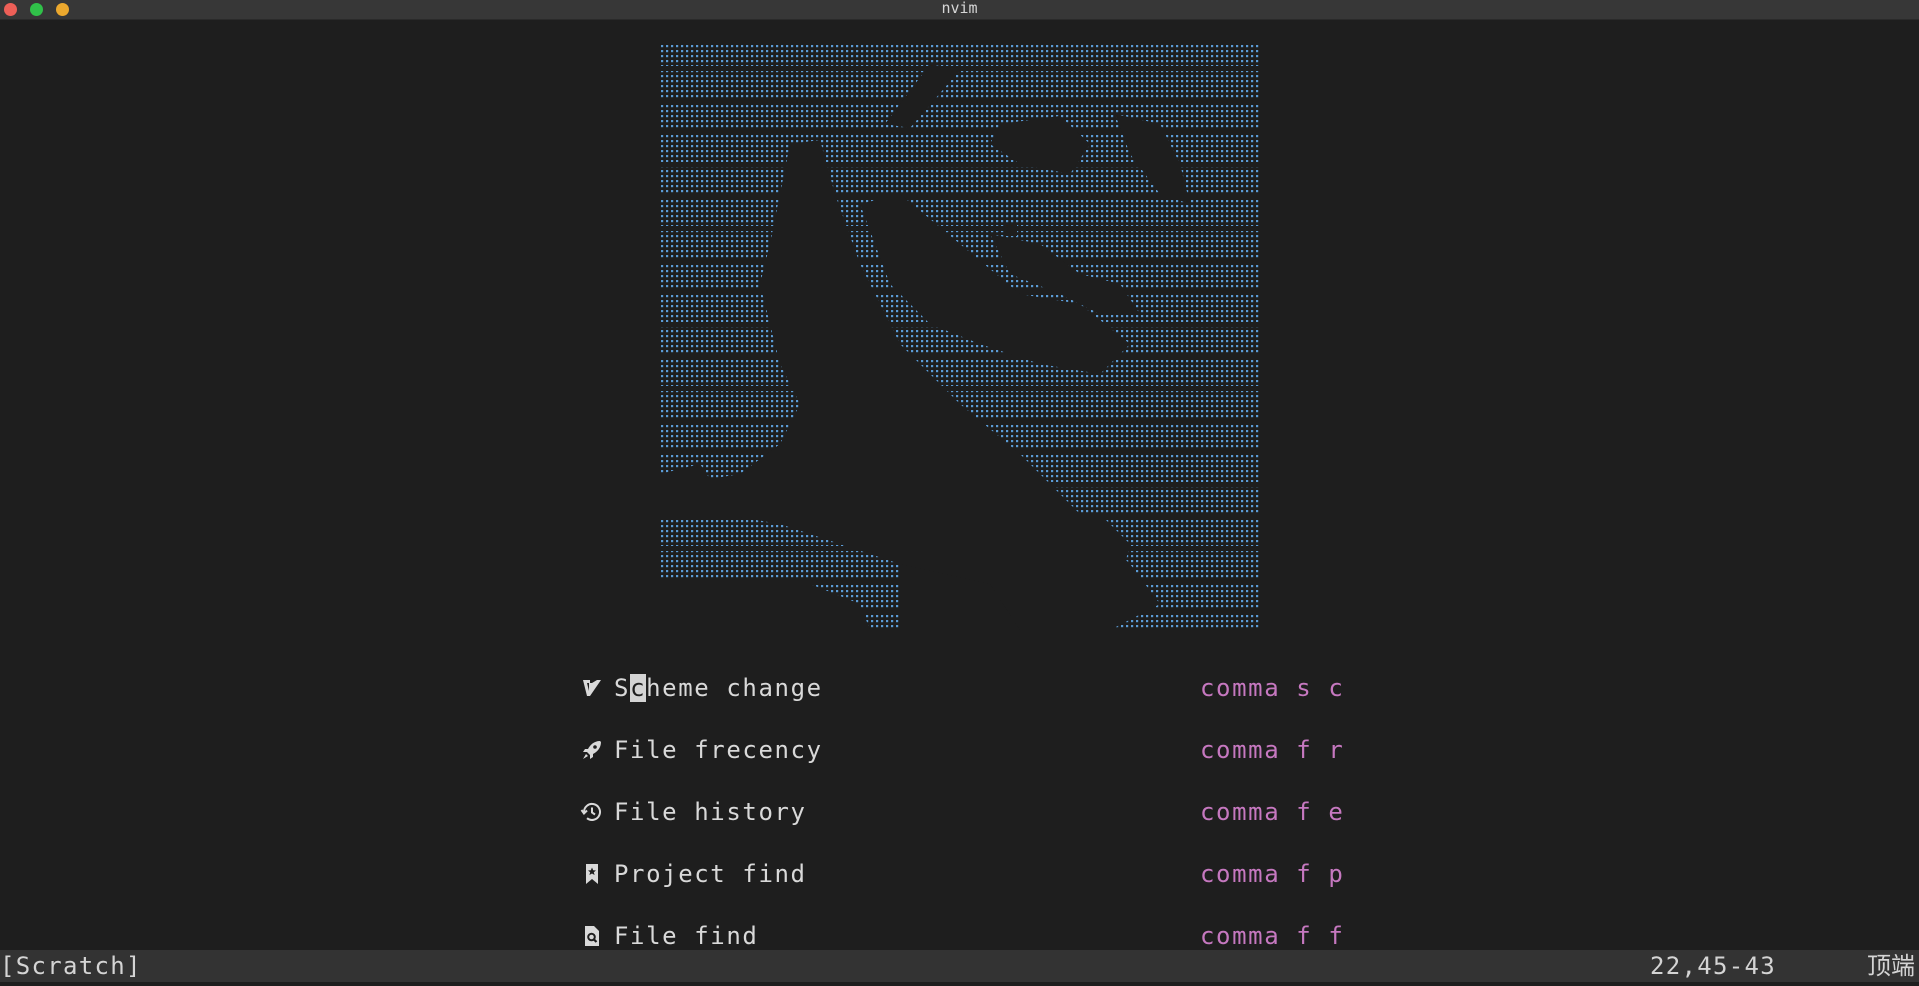 Image resolution: width=1919 pixels, height=986 pixels. Describe the element at coordinates (1713, 966) in the screenshot. I see `cursor-position: 22,45-43` at that location.